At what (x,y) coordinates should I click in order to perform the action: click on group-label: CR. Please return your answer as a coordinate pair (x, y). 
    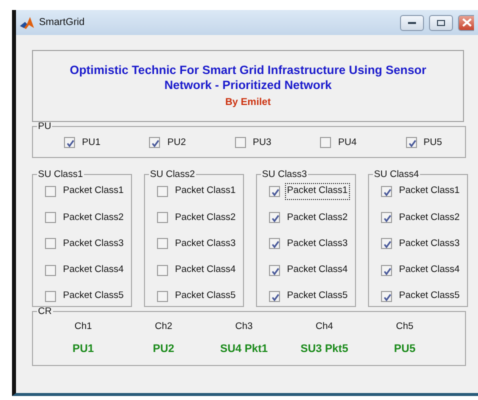
    Looking at the image, I should click on (45, 311).